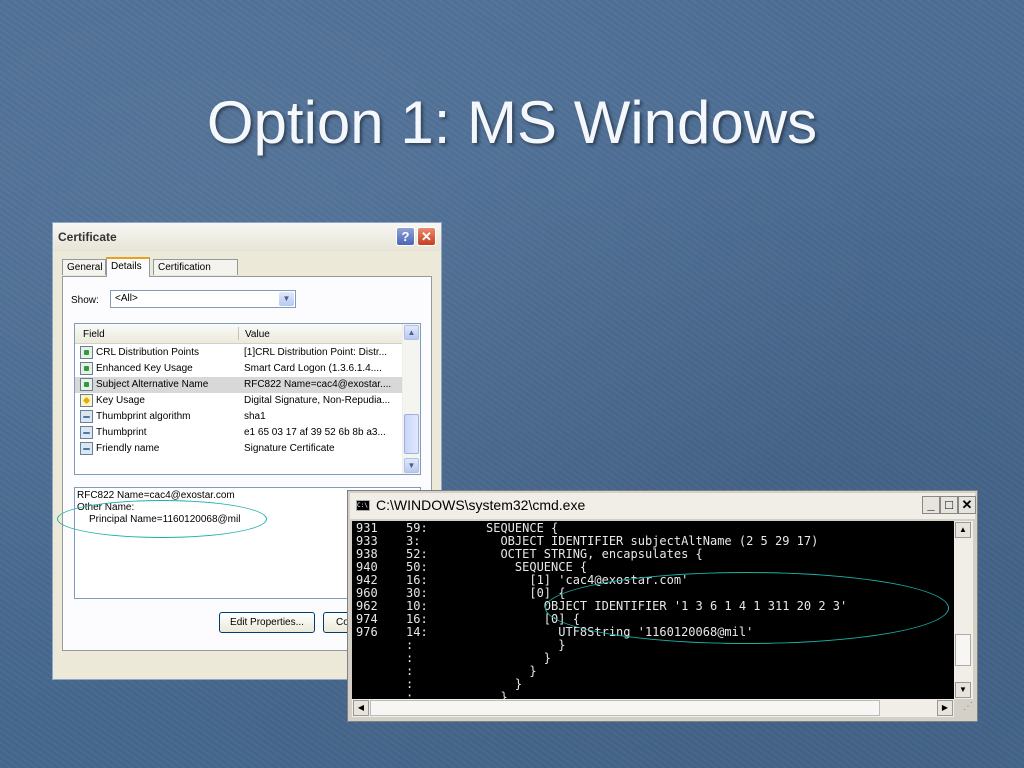 This screenshot has height=768, width=1024. I want to click on show-dropdown: <All> ▼, so click(203, 299).